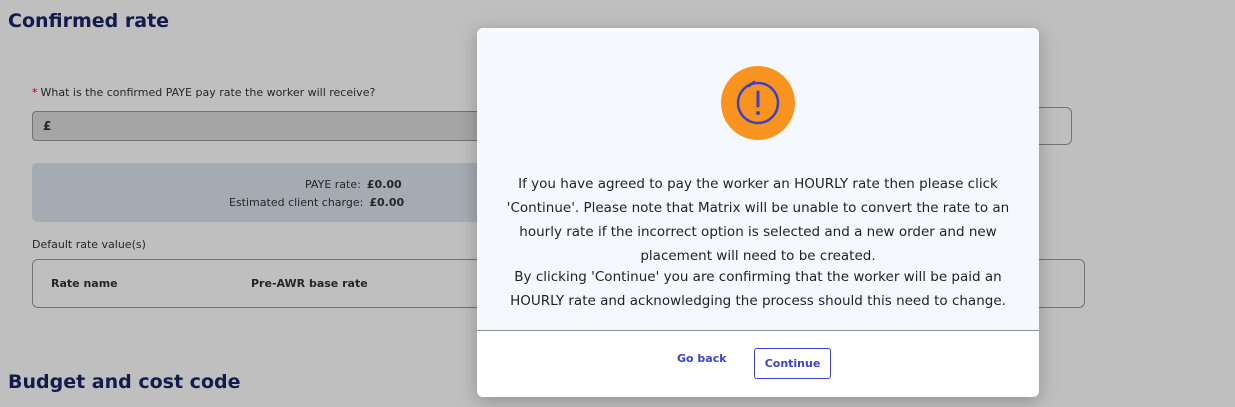  Describe the element at coordinates (792, 363) in the screenshot. I see `continue-button: Continue` at that location.